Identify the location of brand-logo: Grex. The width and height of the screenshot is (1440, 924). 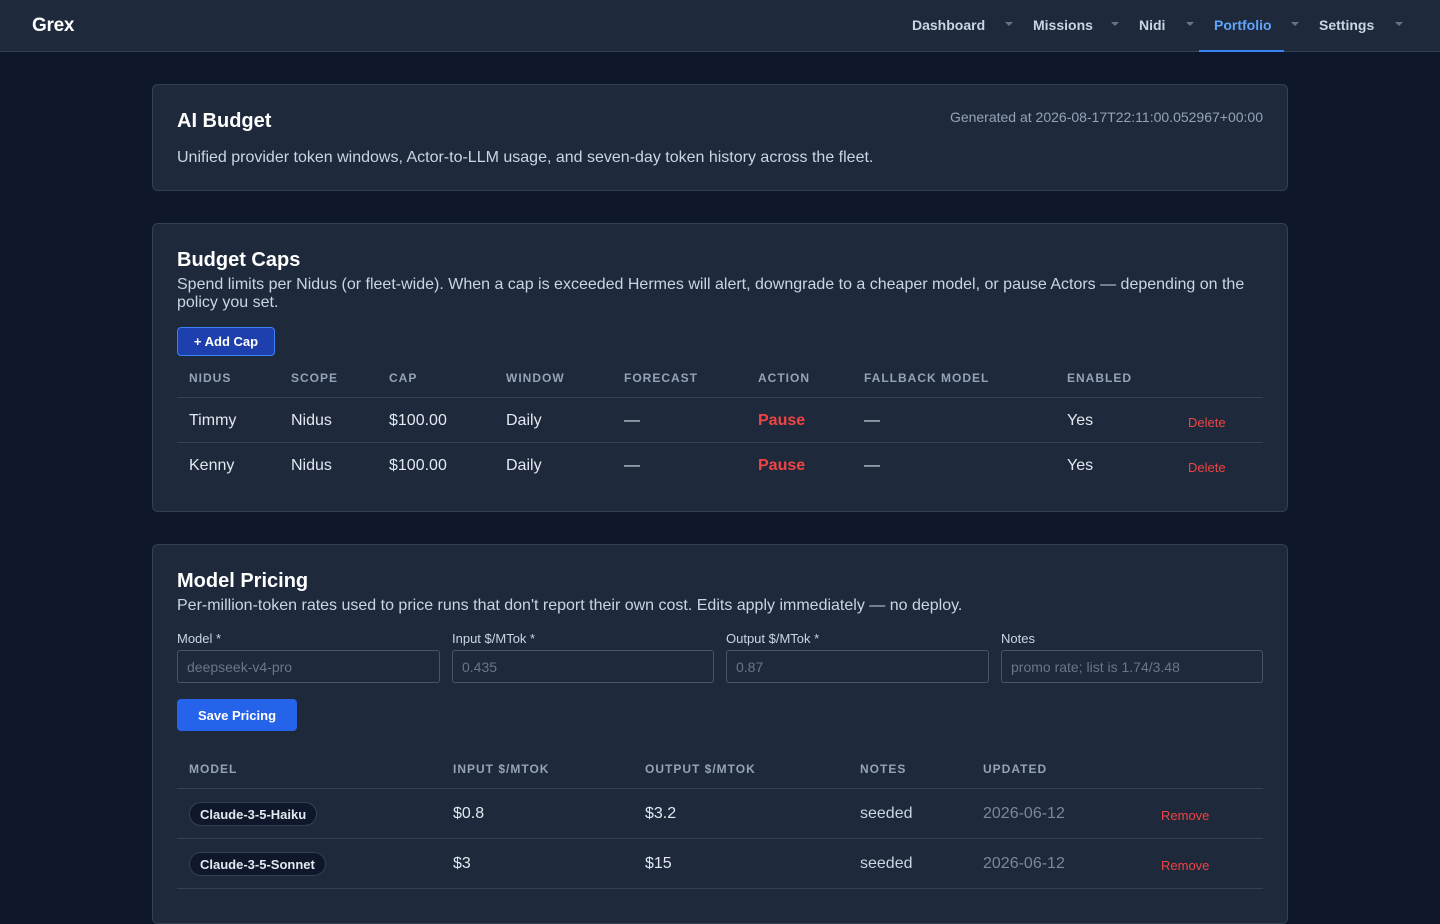
(53, 26).